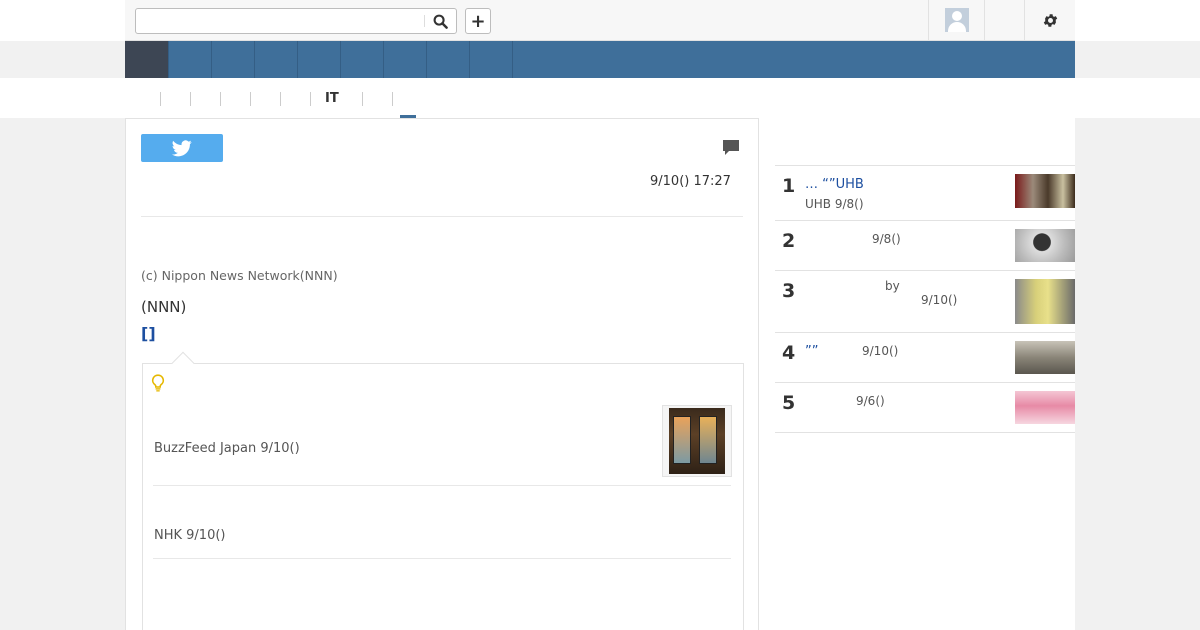 This screenshot has height=630, width=1200. Describe the element at coordinates (812, 351) in the screenshot. I see `rank-title: ””` at that location.